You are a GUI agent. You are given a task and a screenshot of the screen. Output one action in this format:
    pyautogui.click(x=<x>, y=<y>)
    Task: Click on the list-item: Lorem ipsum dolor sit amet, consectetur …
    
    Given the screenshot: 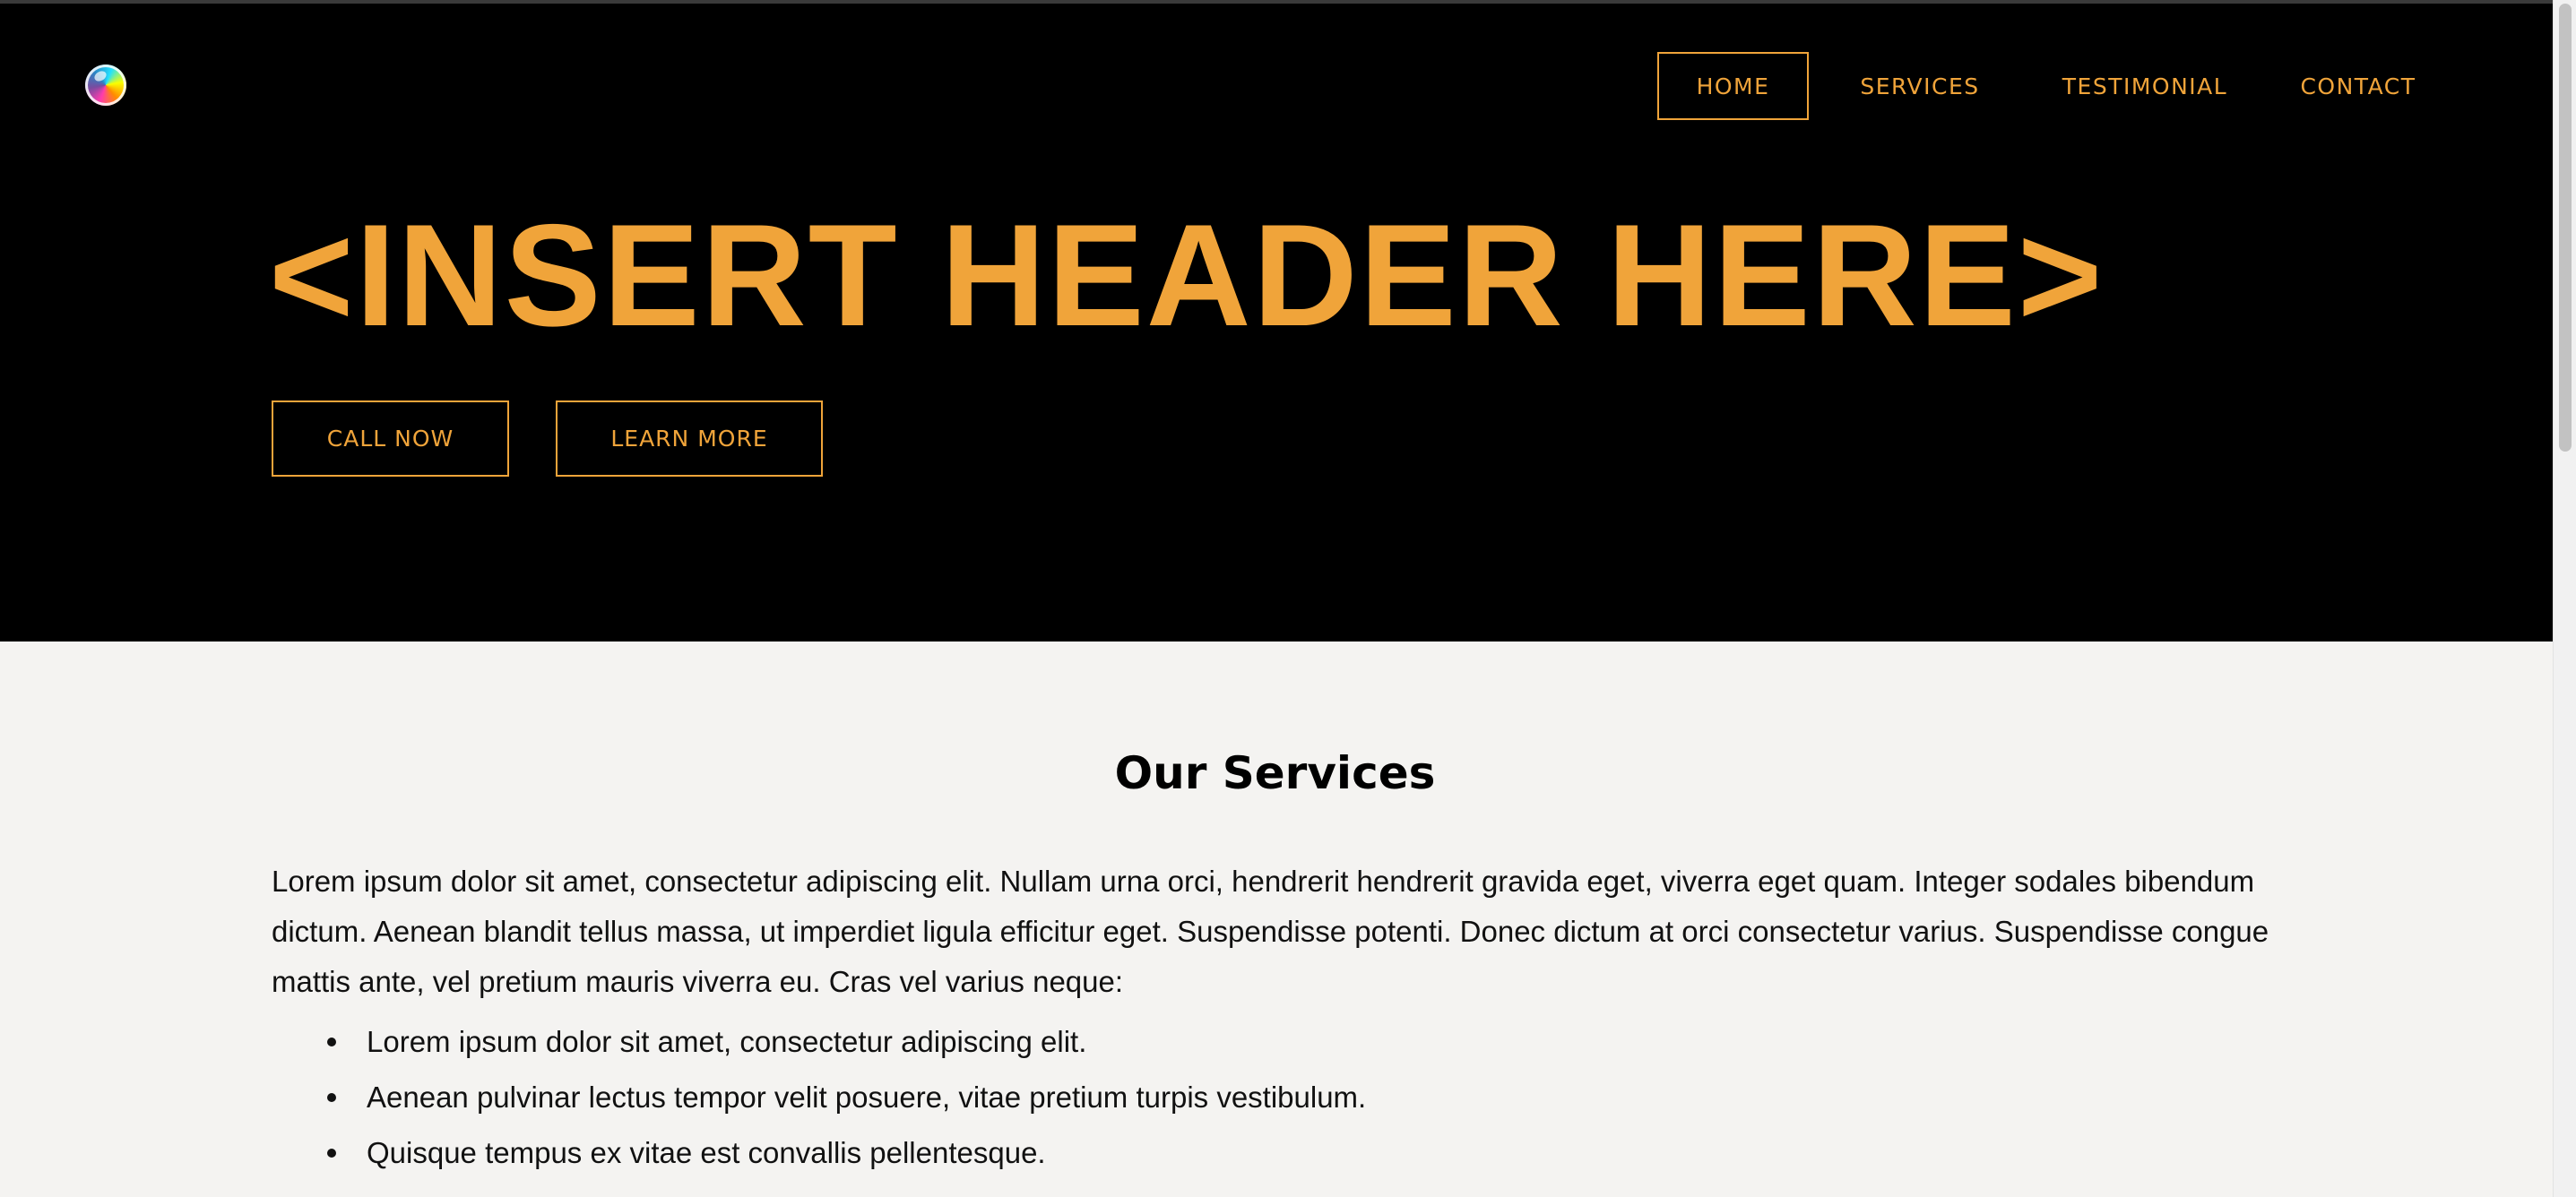 What is the action you would take?
    pyautogui.click(x=1275, y=1042)
    